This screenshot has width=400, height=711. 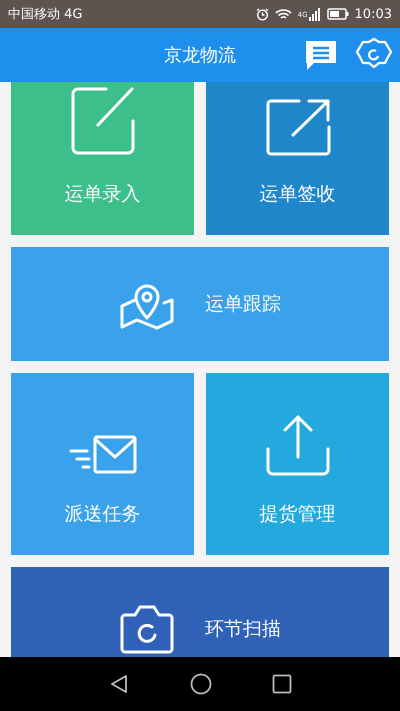 I want to click on recent-apps-button, so click(x=282, y=684).